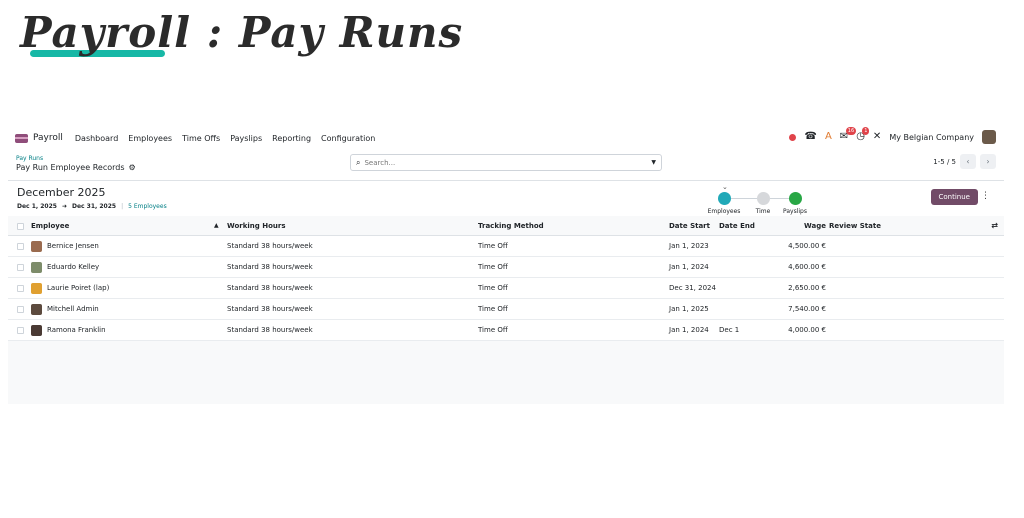 The image size is (1024, 518). I want to click on arrow-right-icon: ➜, so click(64, 206).